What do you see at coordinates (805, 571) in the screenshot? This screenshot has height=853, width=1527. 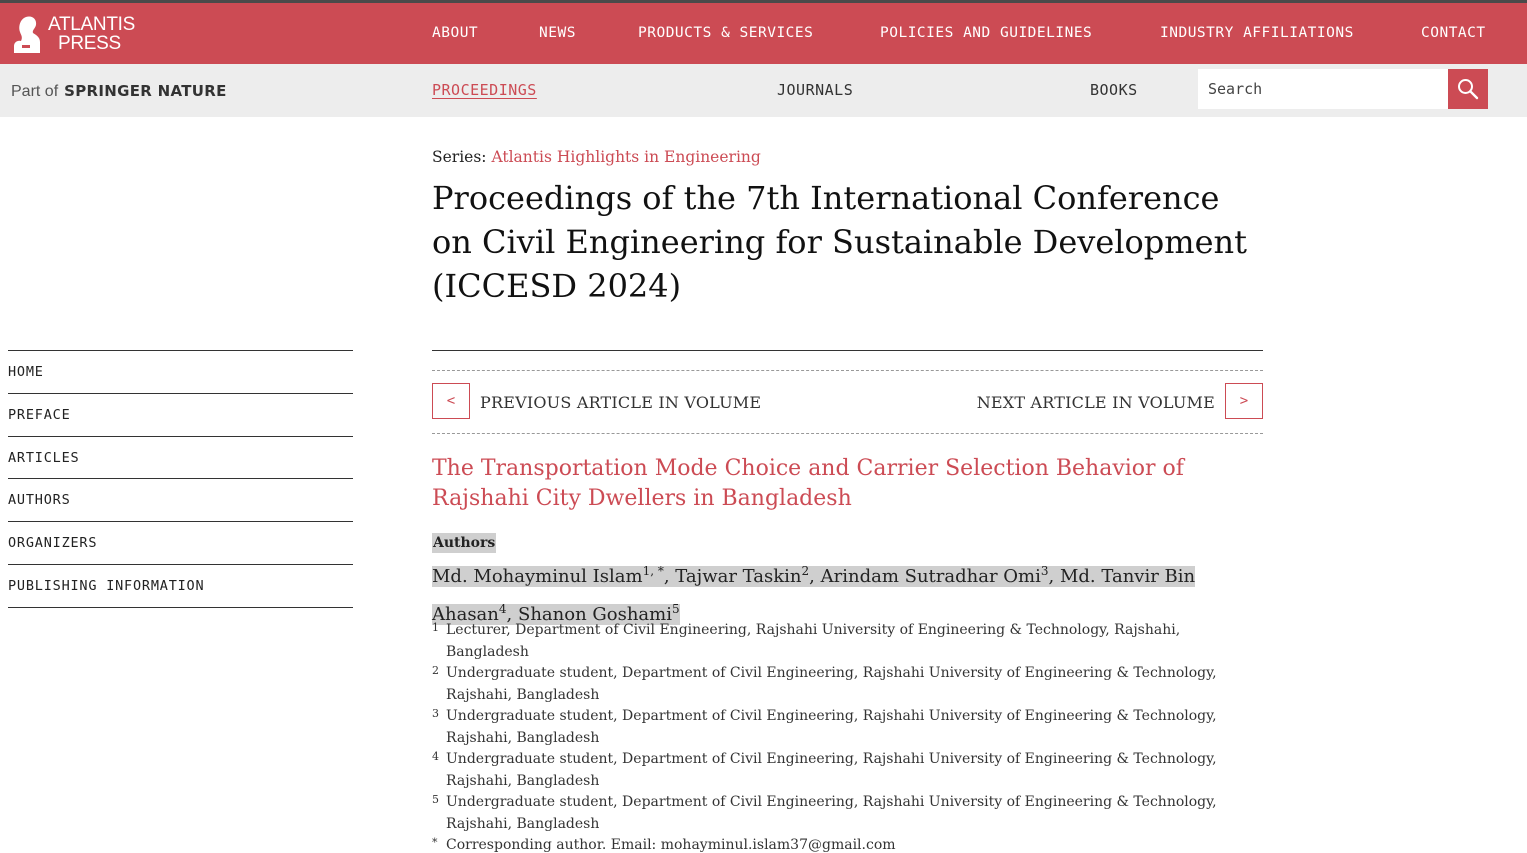 I see `author-superscript: 2` at bounding box center [805, 571].